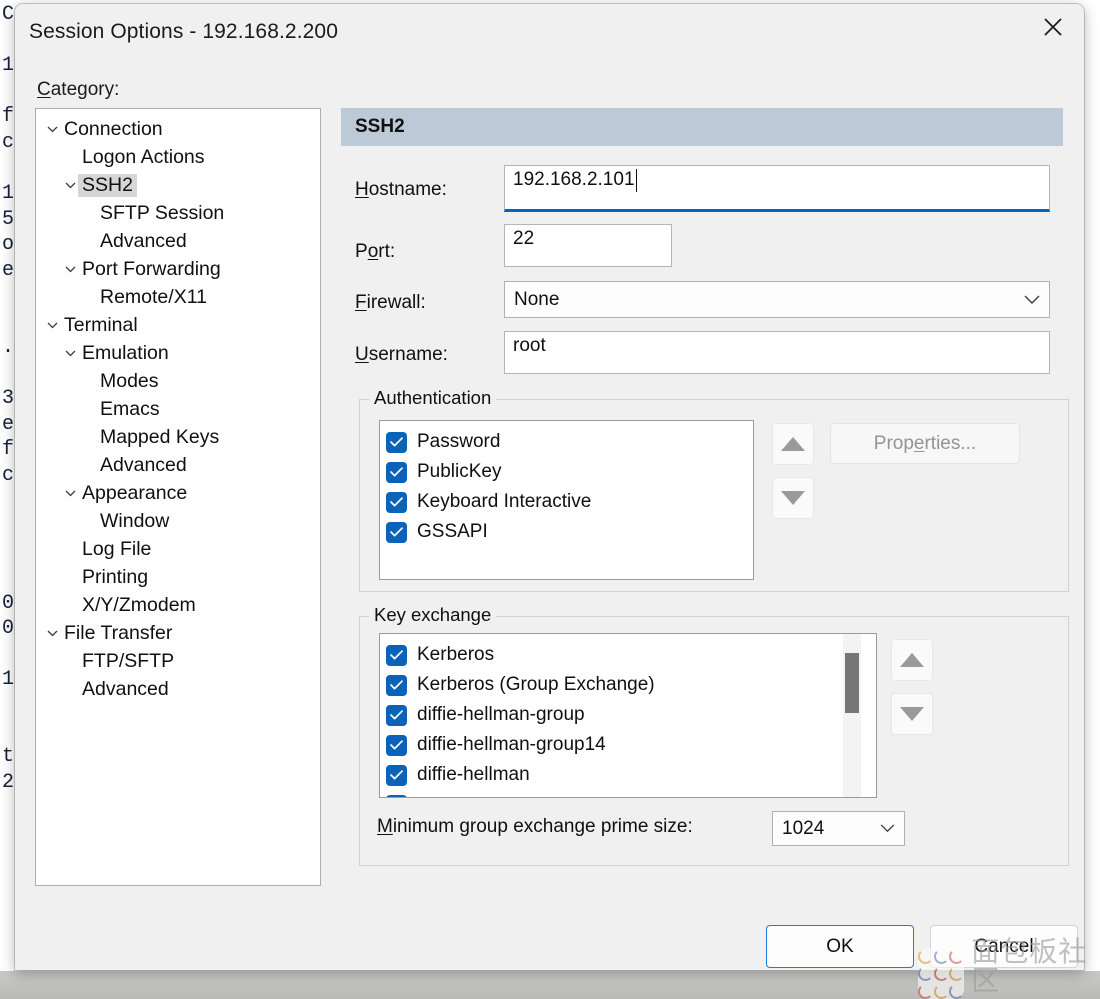 This screenshot has width=1100, height=999. Describe the element at coordinates (178, 437) in the screenshot. I see `tree-item-mapped-keys: Mapped Keys` at that location.